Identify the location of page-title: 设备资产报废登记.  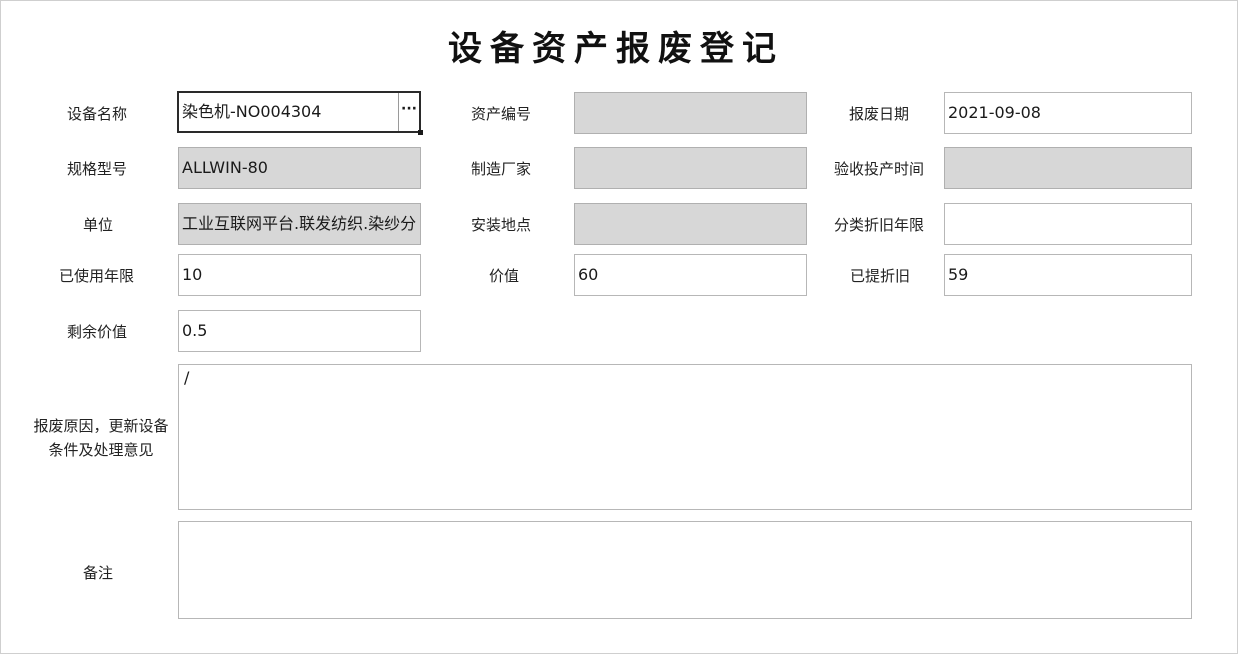
(616, 49).